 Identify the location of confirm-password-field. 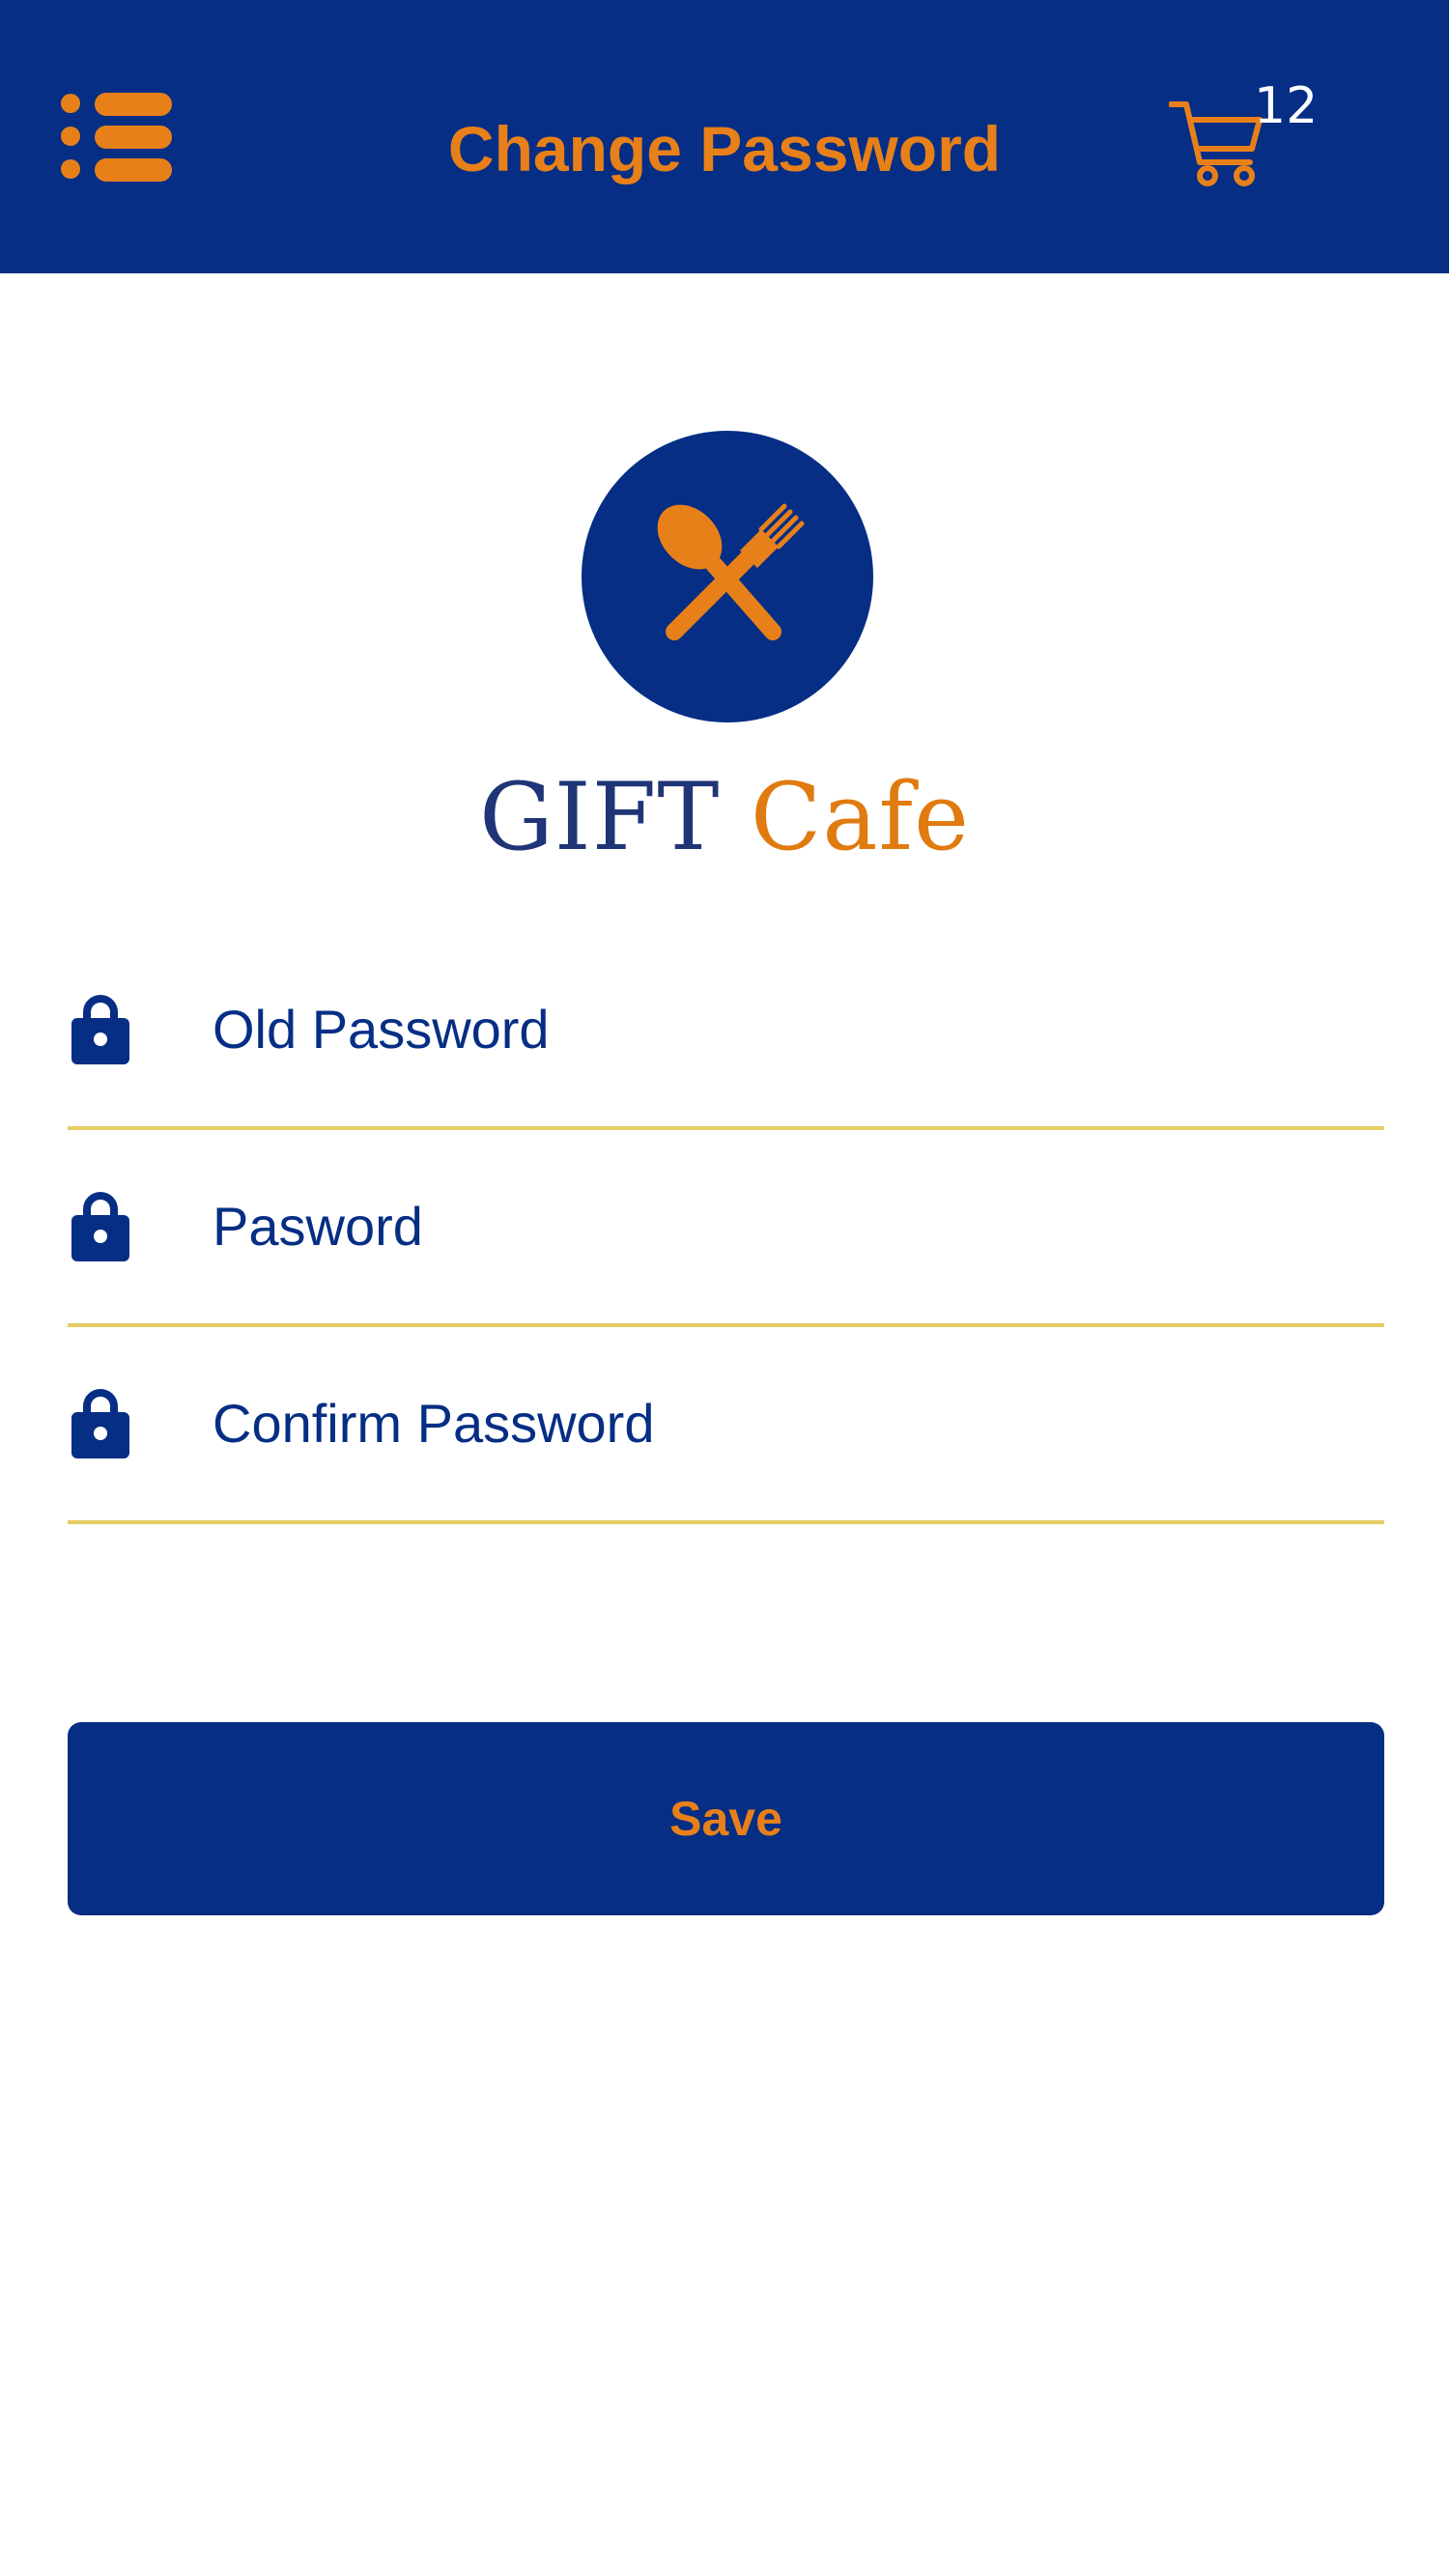
(726, 1427).